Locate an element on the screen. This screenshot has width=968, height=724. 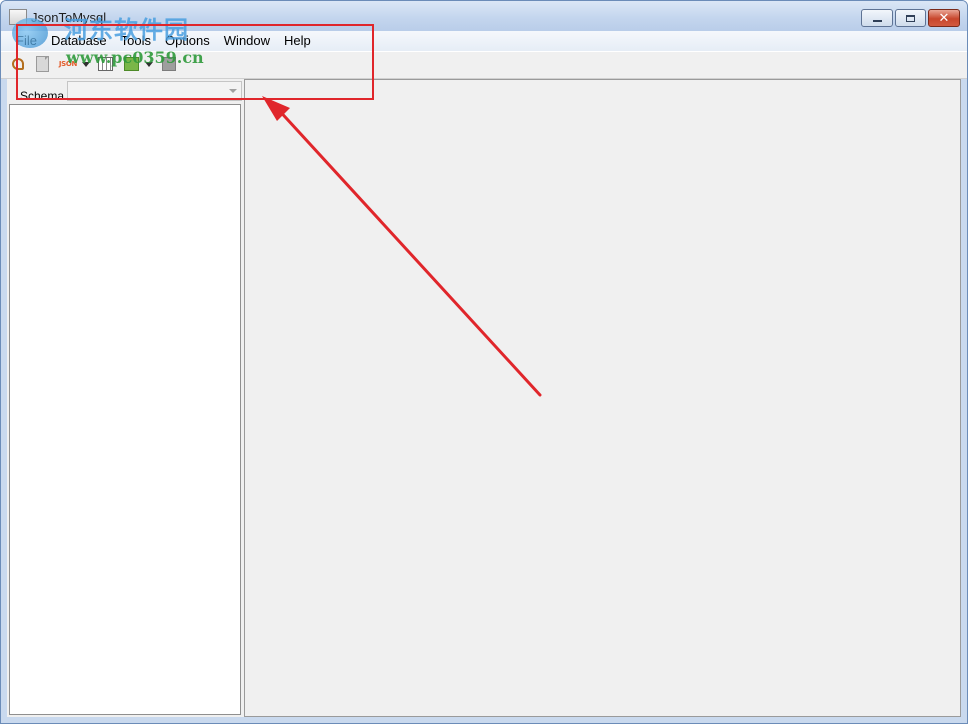
schema-label: Schema is located at coordinates (42, 96).